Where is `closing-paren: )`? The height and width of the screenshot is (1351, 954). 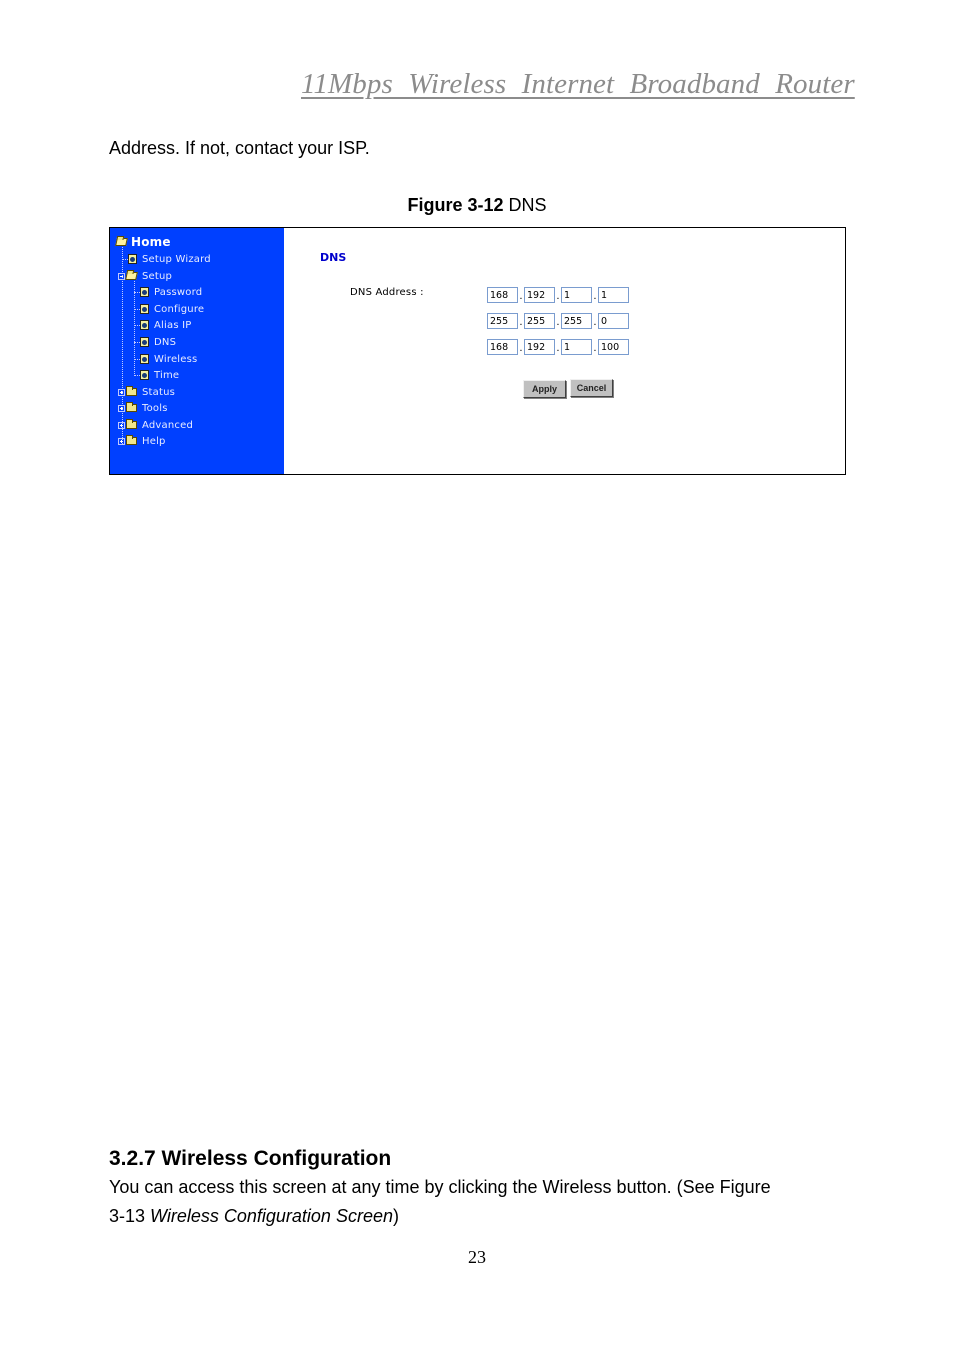 closing-paren: ) is located at coordinates (395, 1216).